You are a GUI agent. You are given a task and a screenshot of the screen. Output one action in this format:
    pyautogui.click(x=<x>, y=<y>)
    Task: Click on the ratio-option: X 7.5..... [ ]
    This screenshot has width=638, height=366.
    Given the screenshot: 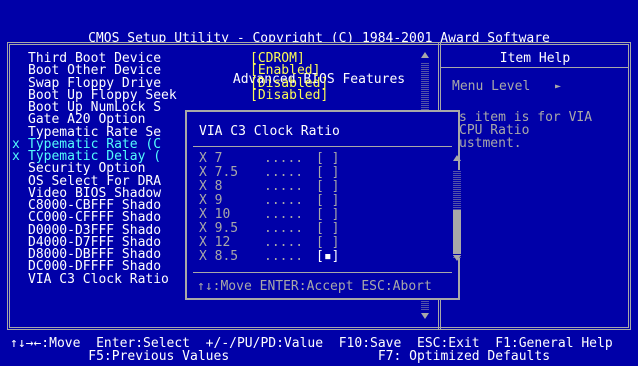 What is the action you would take?
    pyautogui.click(x=269, y=172)
    